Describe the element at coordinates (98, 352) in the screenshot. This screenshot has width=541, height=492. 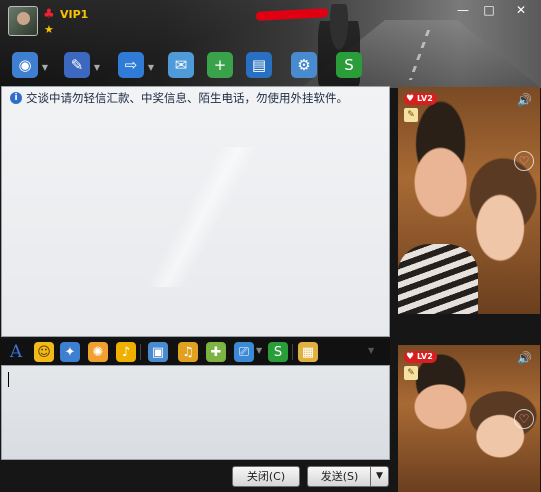
I see `shake-icon: ✺` at that location.